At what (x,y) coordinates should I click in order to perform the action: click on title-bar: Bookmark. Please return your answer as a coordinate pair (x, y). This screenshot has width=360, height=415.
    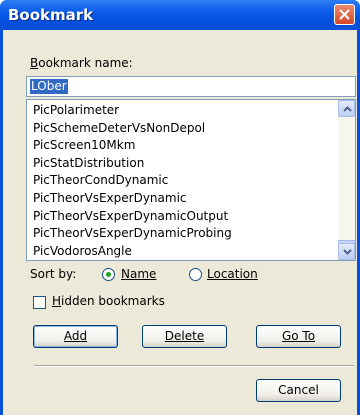
    Looking at the image, I should click on (180, 15).